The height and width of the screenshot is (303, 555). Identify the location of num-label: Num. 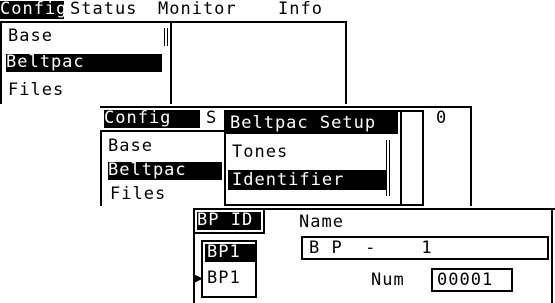
(388, 280).